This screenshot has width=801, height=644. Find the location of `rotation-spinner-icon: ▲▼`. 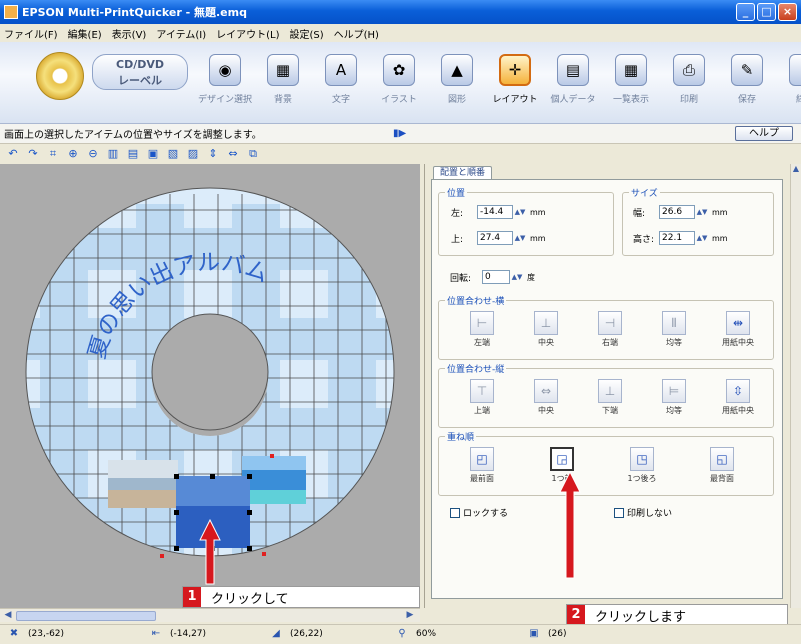

rotation-spinner-icon: ▲▼ is located at coordinates (517, 277).